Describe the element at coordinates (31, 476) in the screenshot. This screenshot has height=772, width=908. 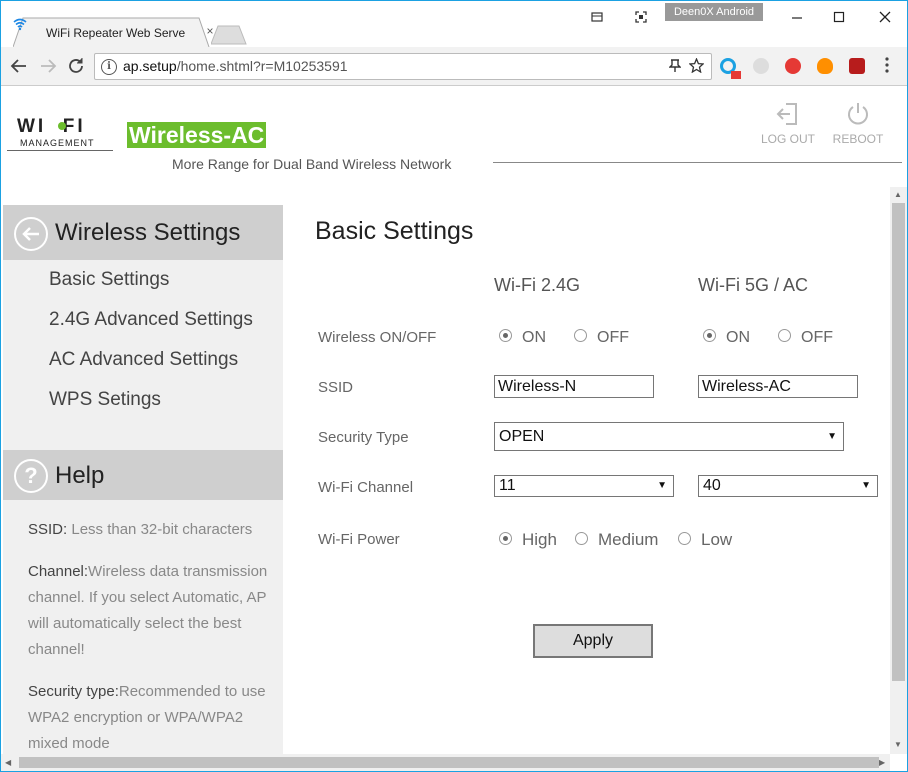
I see `help-question-icon: ?` at that location.